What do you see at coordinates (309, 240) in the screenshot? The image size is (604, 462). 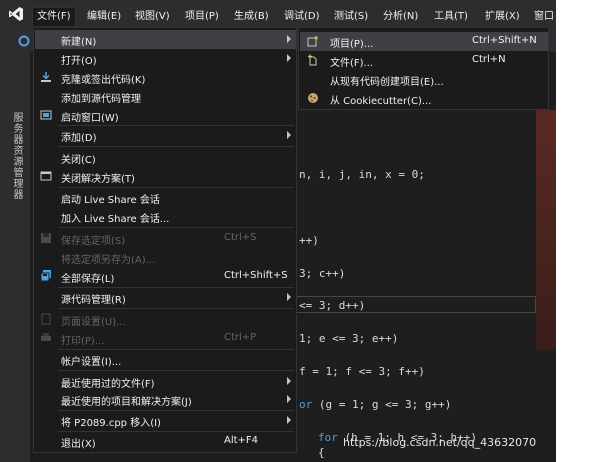 I see `code-line: ++)` at bounding box center [309, 240].